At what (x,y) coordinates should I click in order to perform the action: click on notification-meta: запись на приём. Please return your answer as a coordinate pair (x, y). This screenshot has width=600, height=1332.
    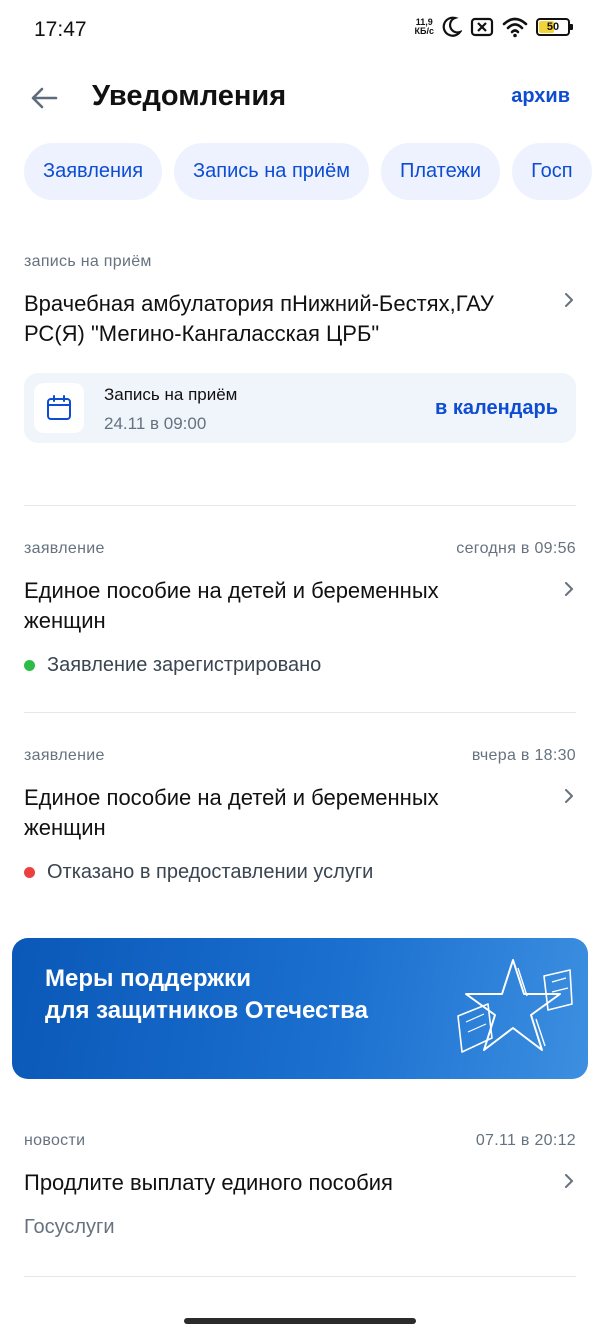
    Looking at the image, I should click on (300, 262).